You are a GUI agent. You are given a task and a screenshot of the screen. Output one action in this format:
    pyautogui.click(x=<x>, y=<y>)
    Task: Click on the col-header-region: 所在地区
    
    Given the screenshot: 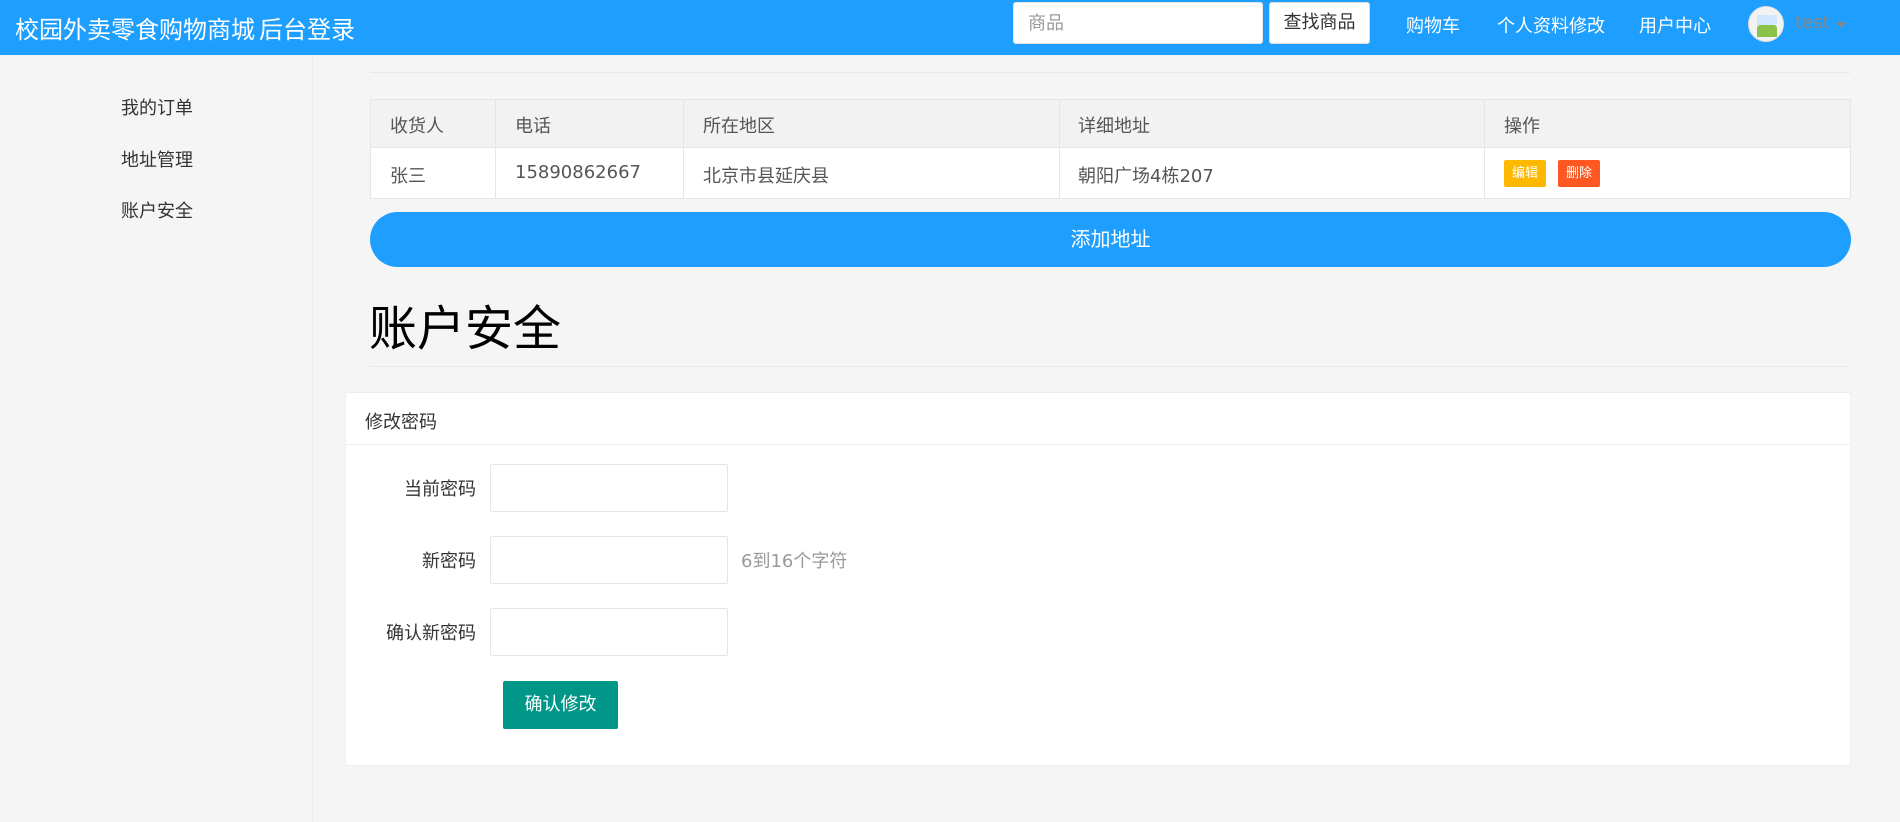 What is the action you would take?
    pyautogui.click(x=739, y=126)
    